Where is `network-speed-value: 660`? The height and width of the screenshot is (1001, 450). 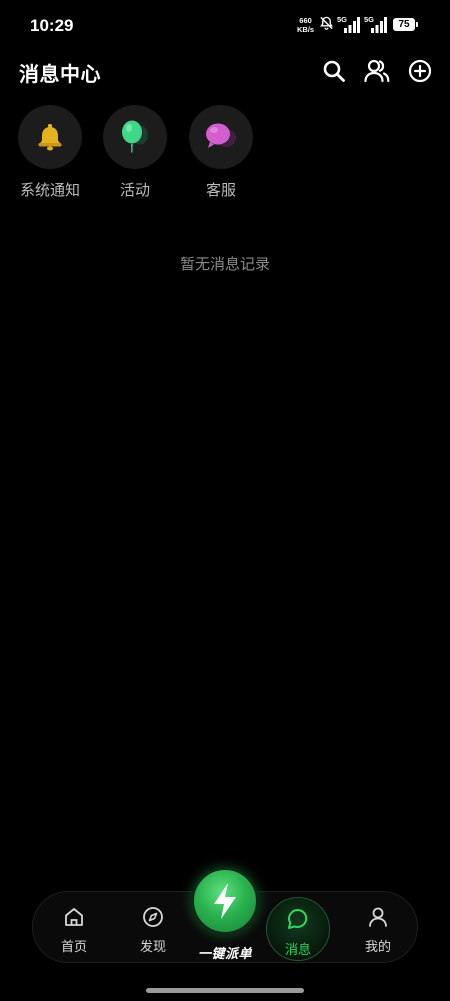 network-speed-value: 660 is located at coordinates (305, 20).